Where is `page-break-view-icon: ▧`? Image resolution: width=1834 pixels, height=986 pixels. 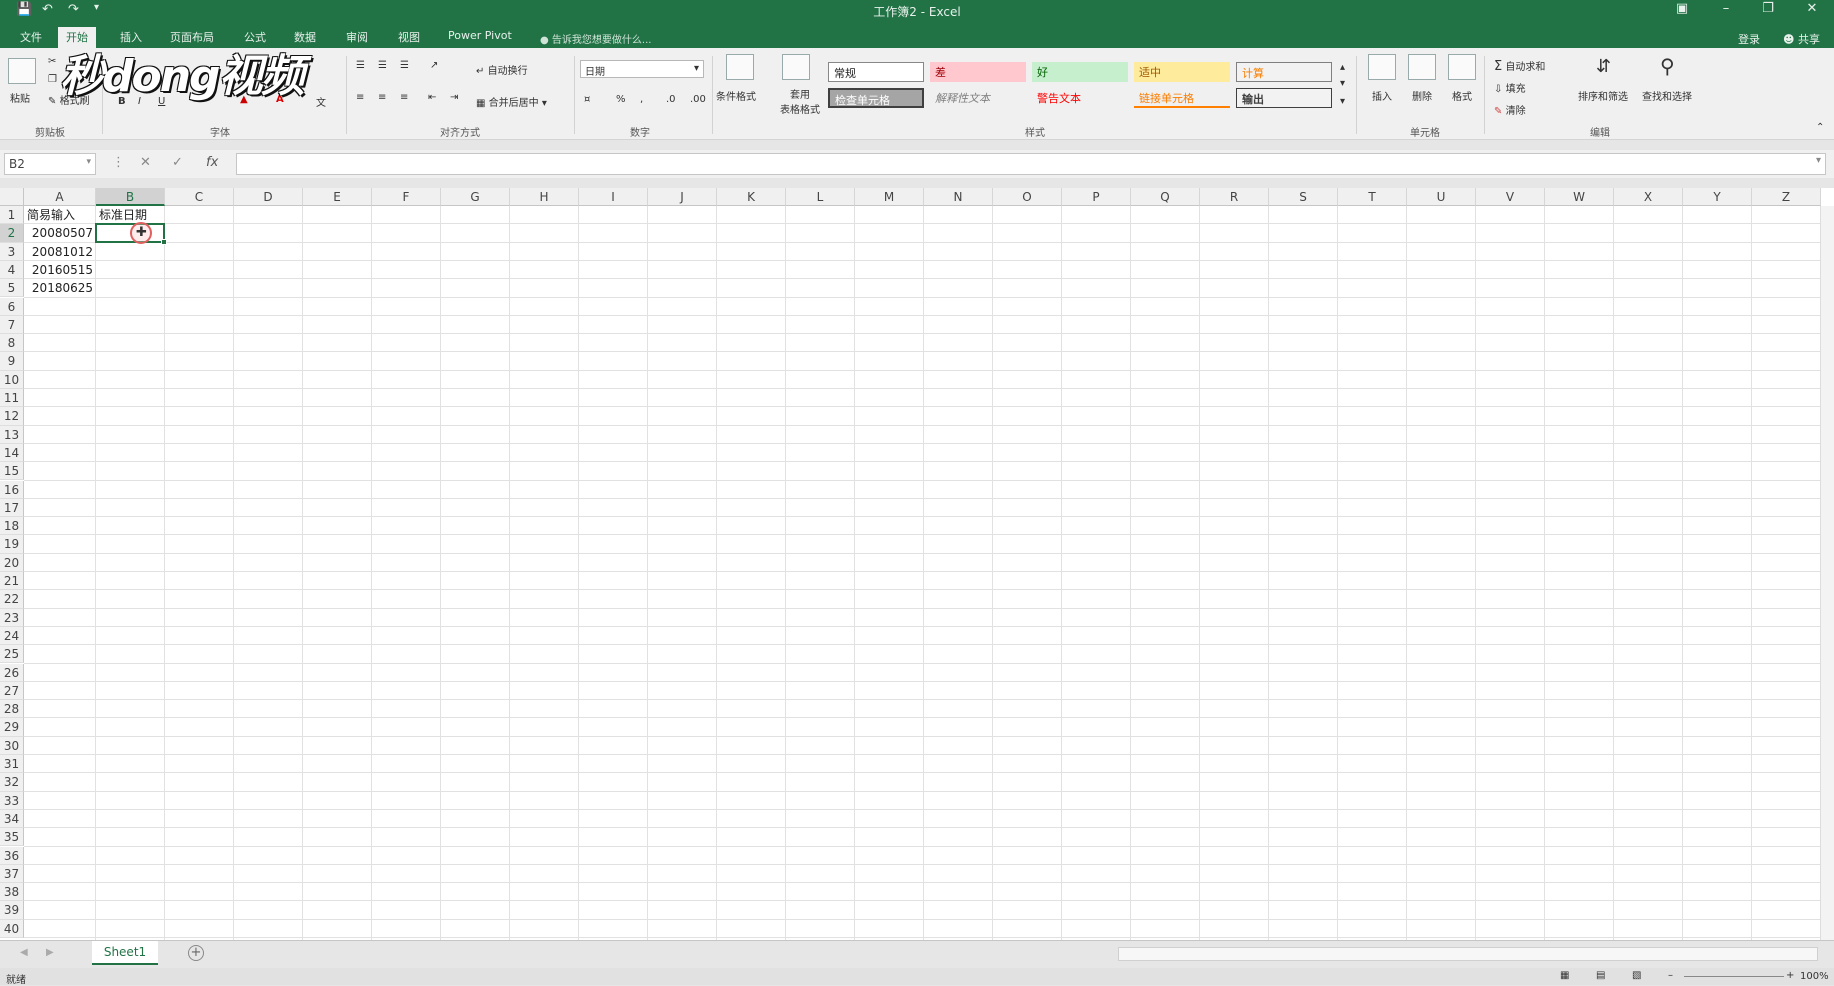 page-break-view-icon: ▧ is located at coordinates (1636, 975).